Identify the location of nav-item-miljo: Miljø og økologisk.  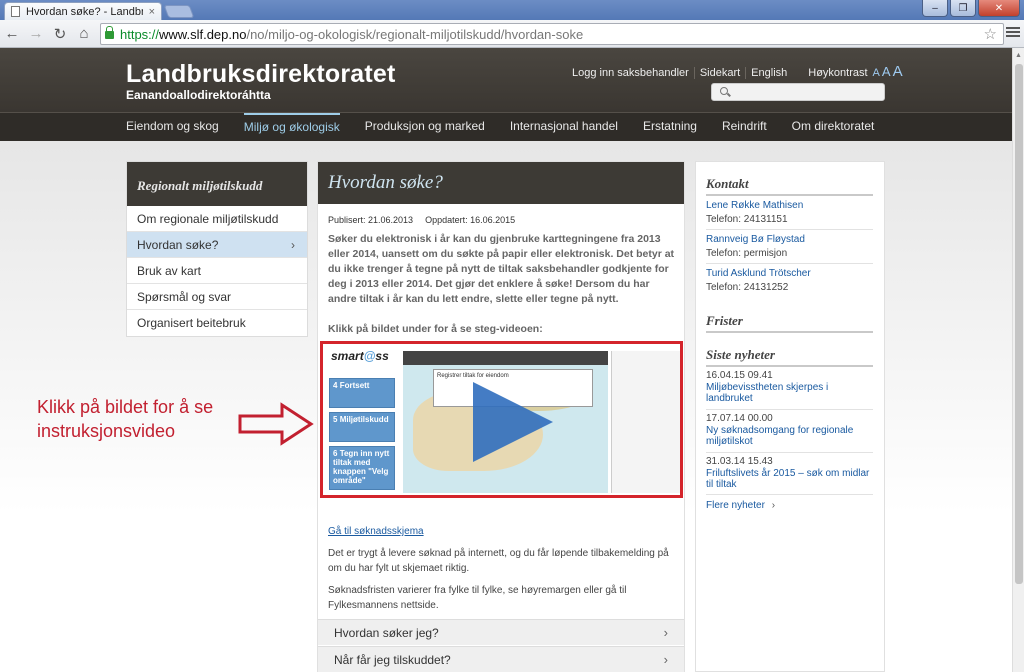
(291, 127).